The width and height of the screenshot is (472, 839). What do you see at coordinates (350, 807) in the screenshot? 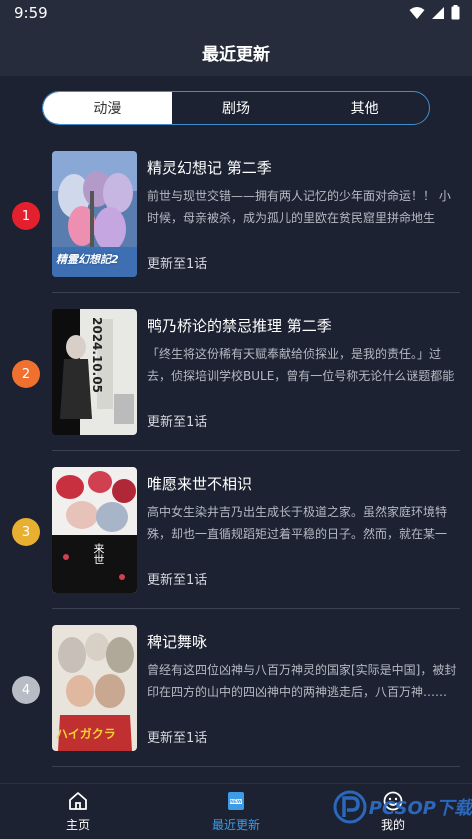
I see `watermark-logo-icon` at bounding box center [350, 807].